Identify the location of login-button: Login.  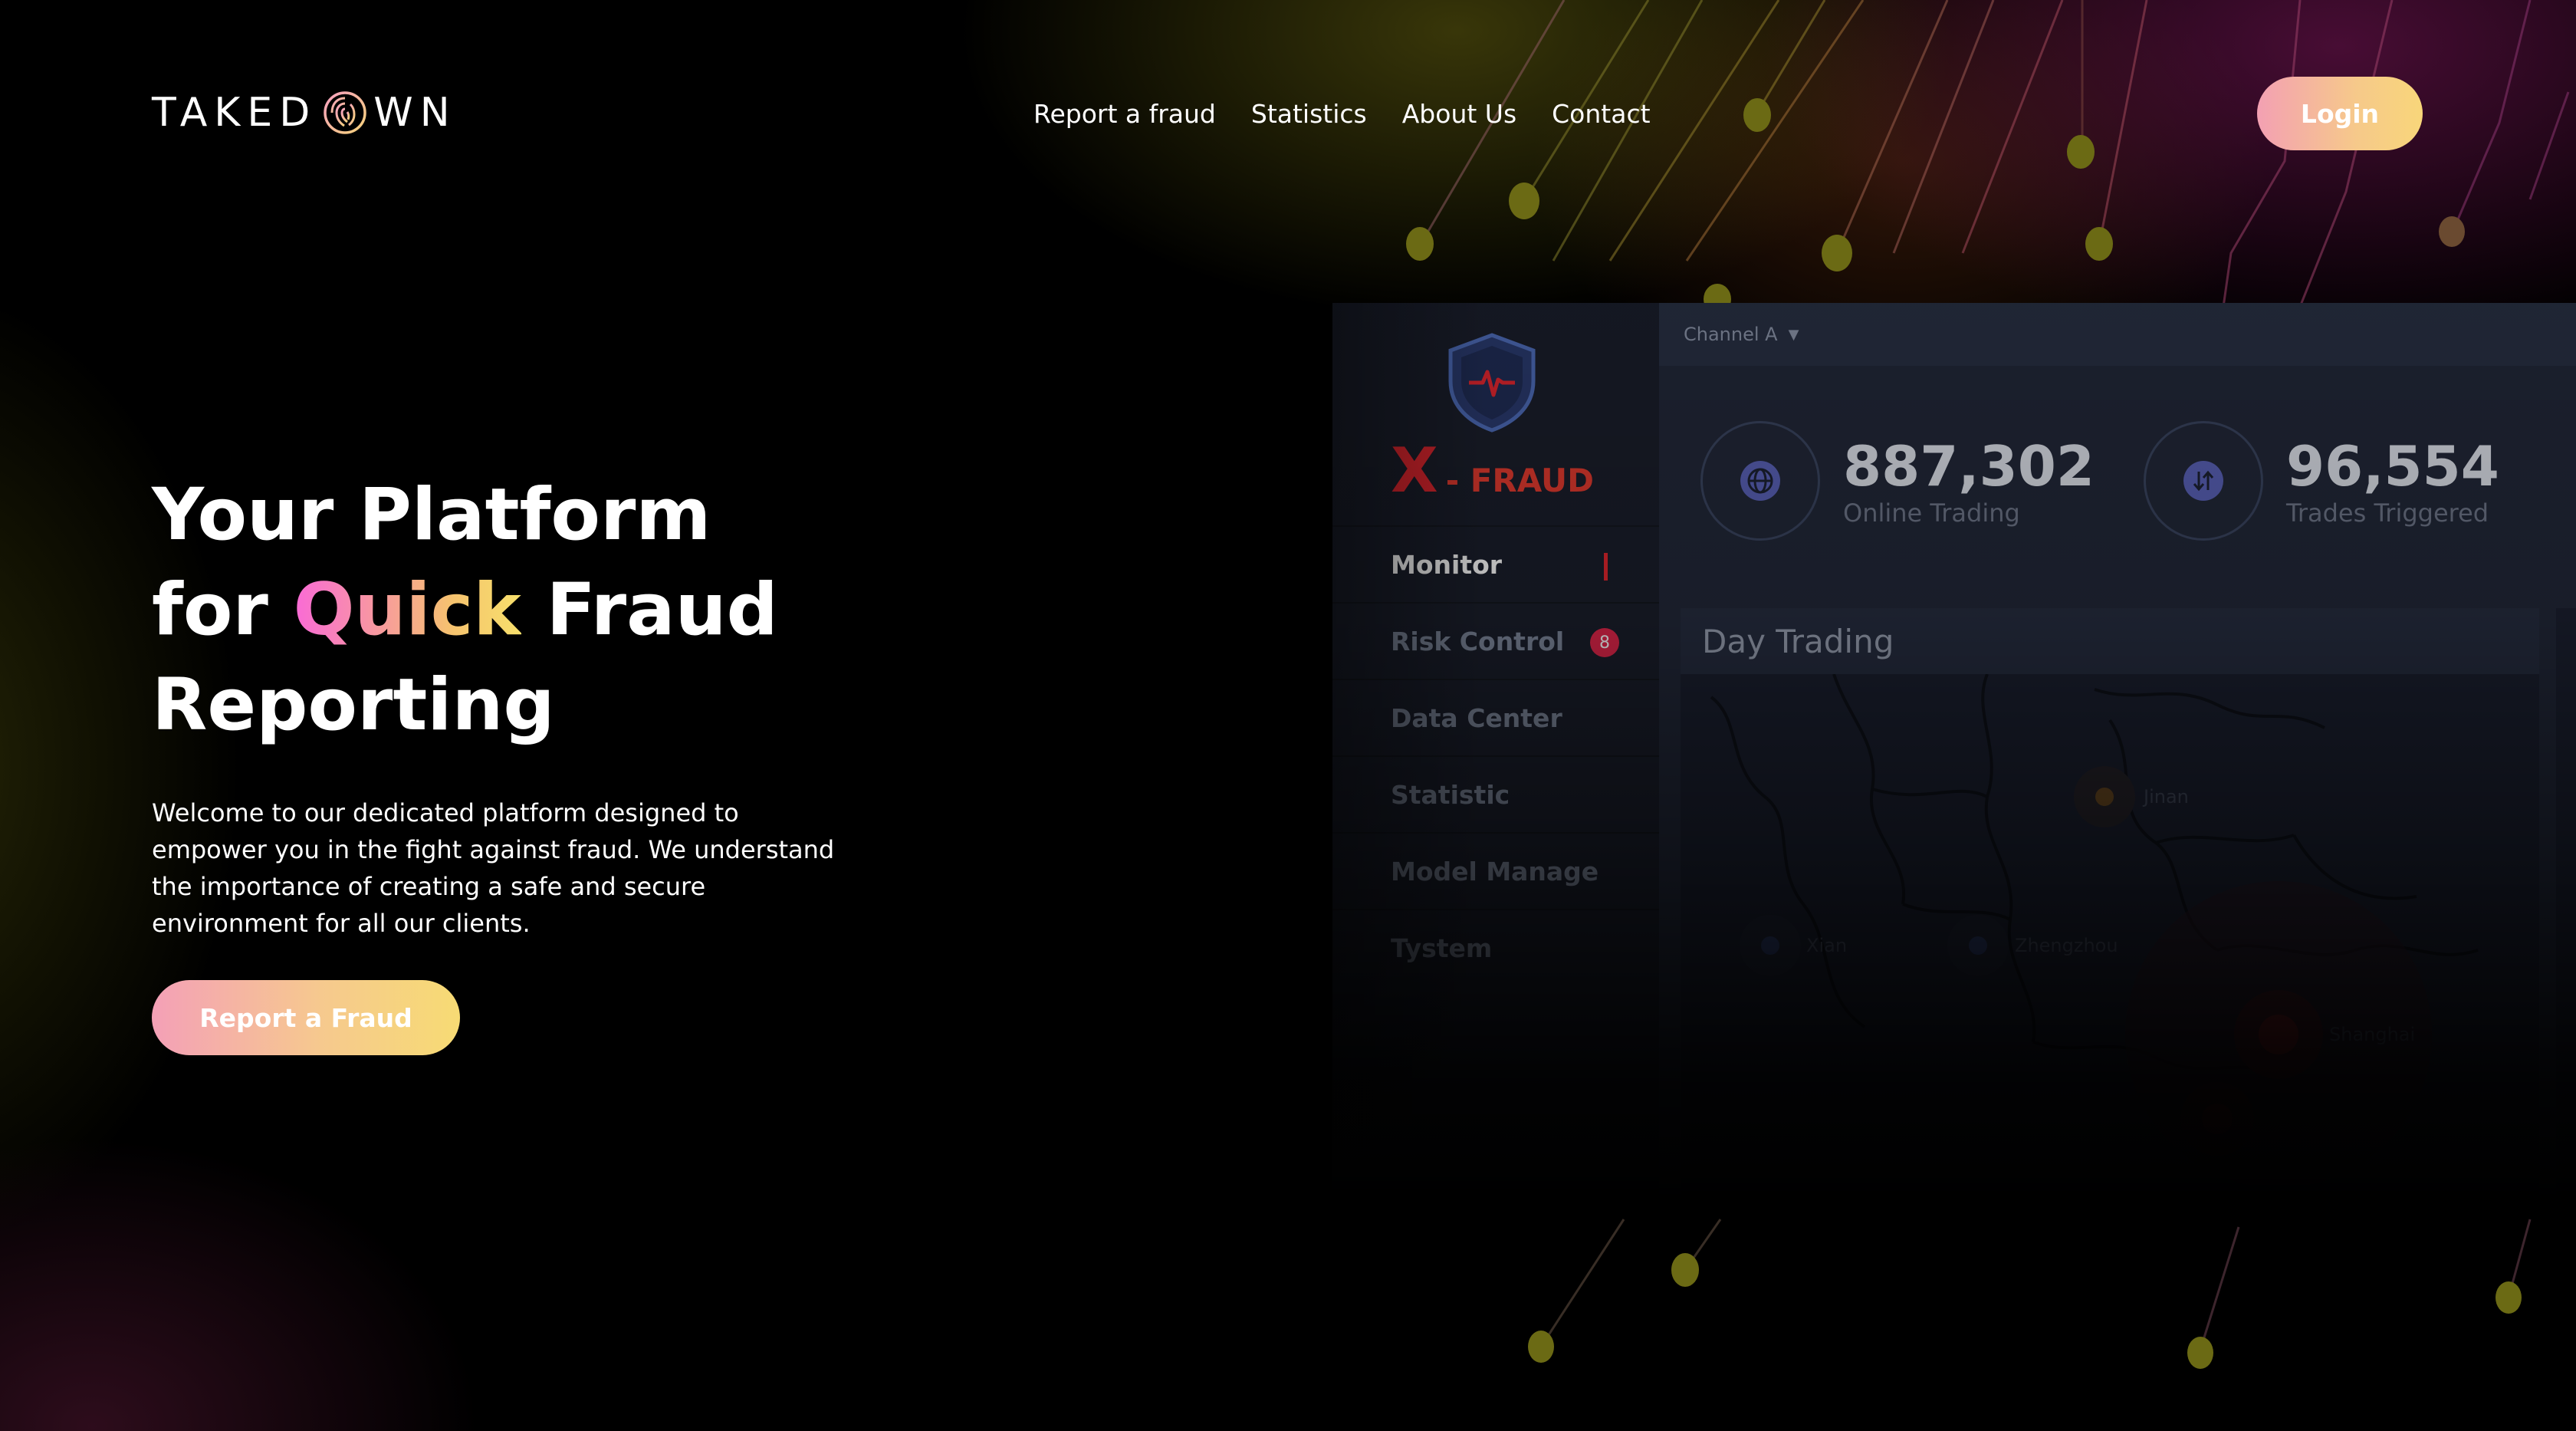
(2340, 113).